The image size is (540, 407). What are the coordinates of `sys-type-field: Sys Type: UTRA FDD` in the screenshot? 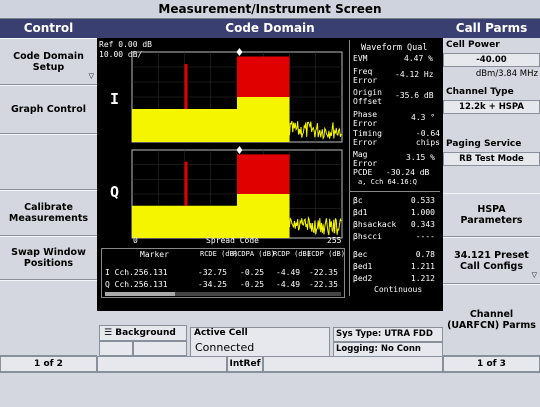 It's located at (388, 334).